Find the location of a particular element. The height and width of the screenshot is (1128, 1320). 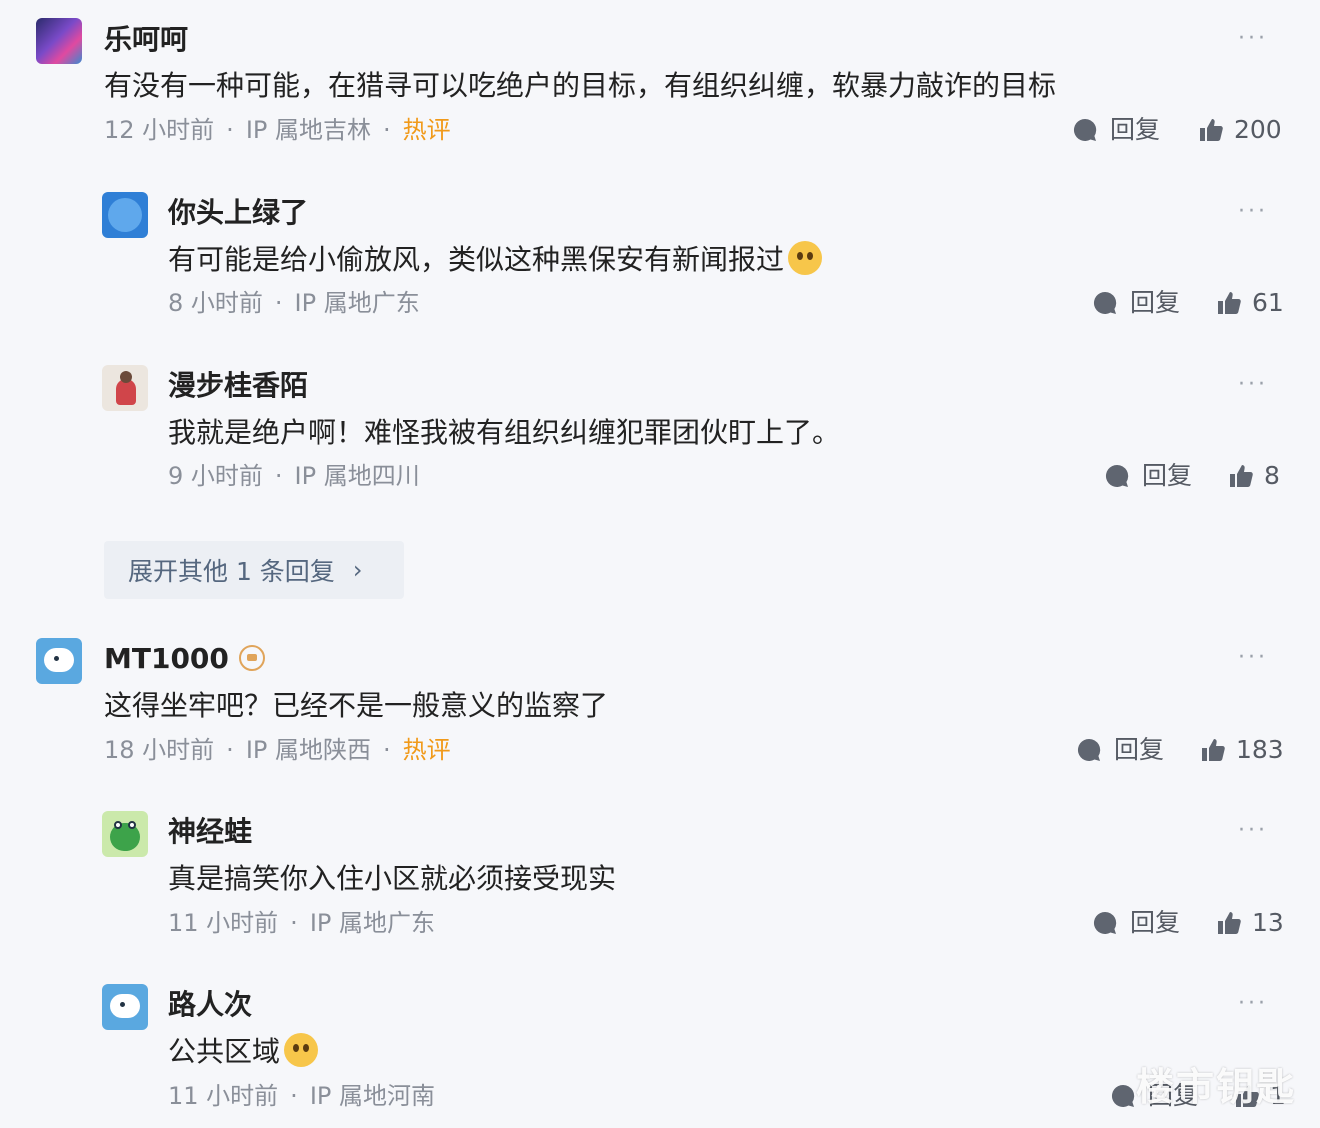

username: 漫步桂香陌 is located at coordinates (238, 386).